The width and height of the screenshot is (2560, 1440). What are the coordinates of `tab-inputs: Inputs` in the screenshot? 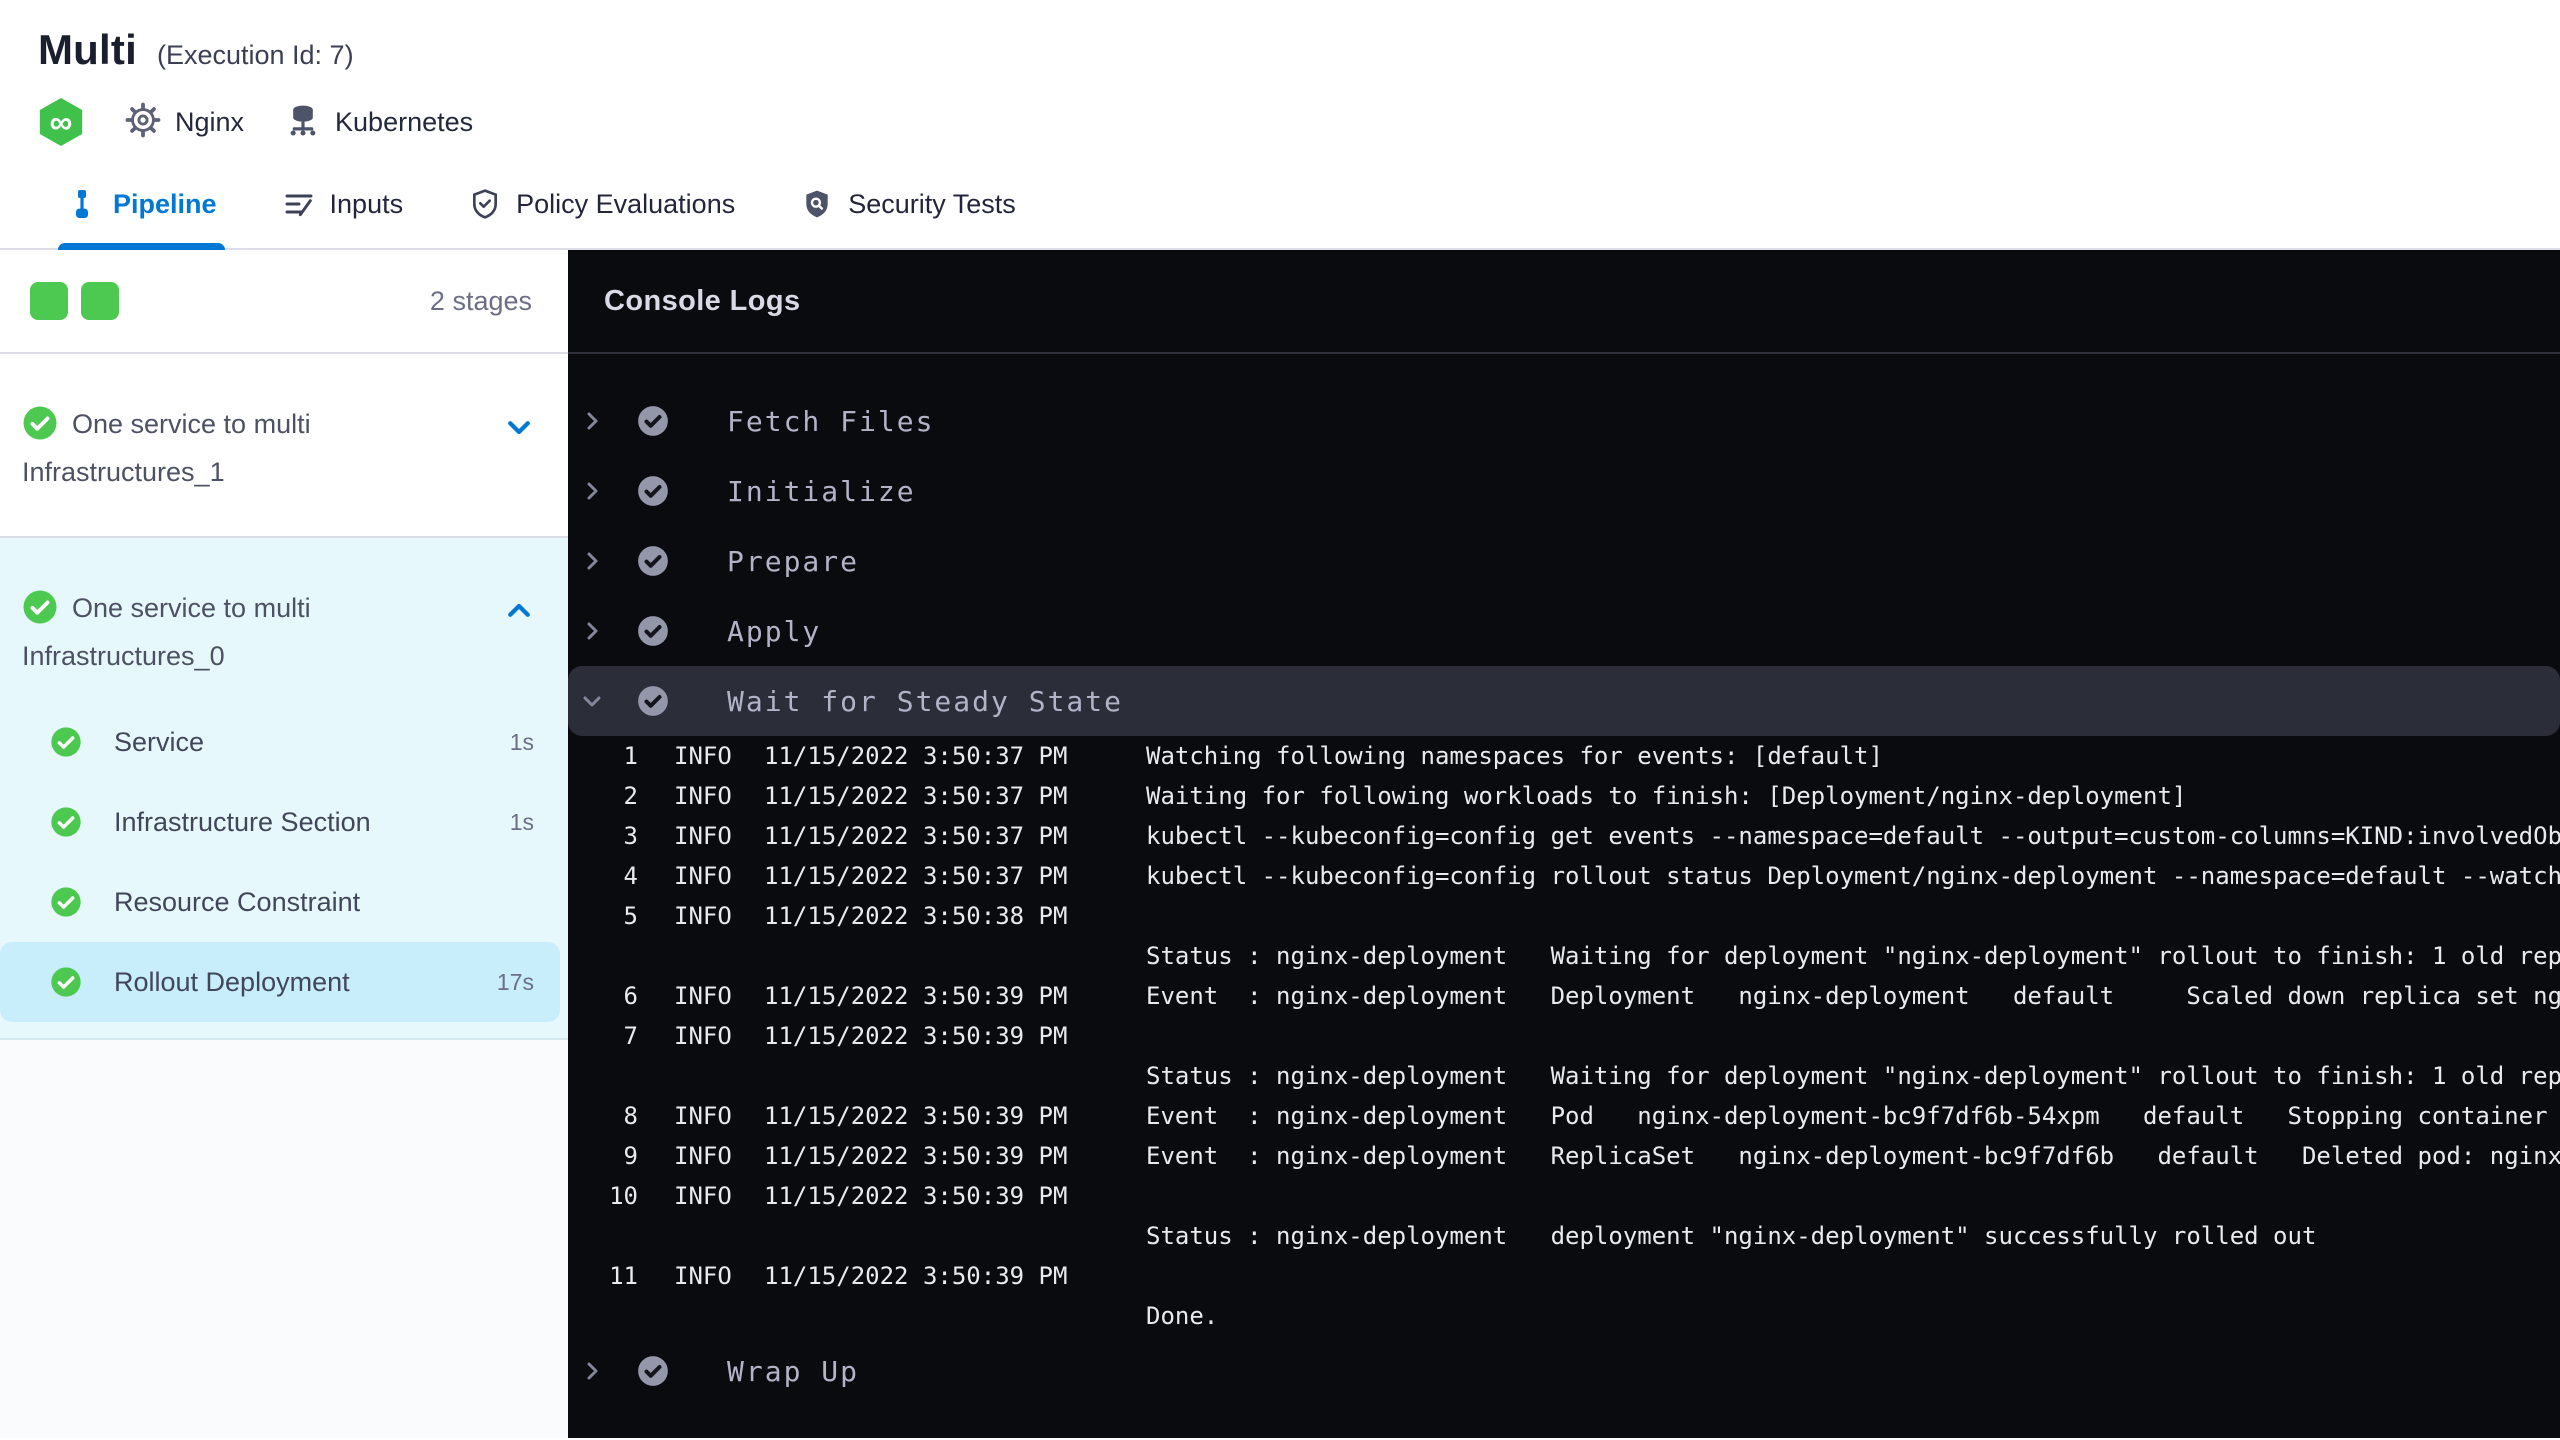 It's located at (343, 204).